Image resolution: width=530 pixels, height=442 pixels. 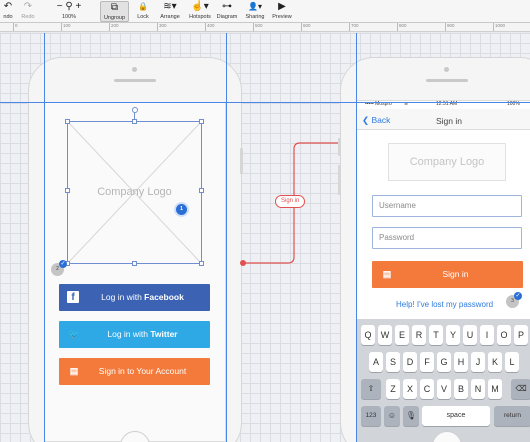 I want to click on undo-label: ndo, so click(x=8, y=17).